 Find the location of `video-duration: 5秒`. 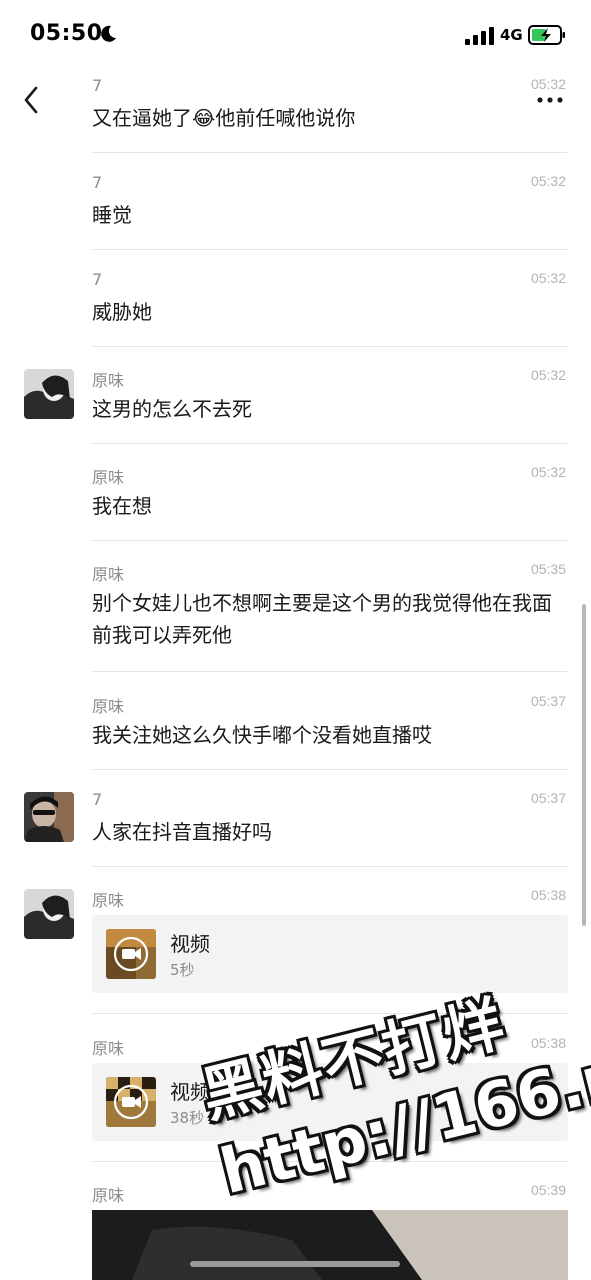

video-duration: 5秒 is located at coordinates (182, 970).